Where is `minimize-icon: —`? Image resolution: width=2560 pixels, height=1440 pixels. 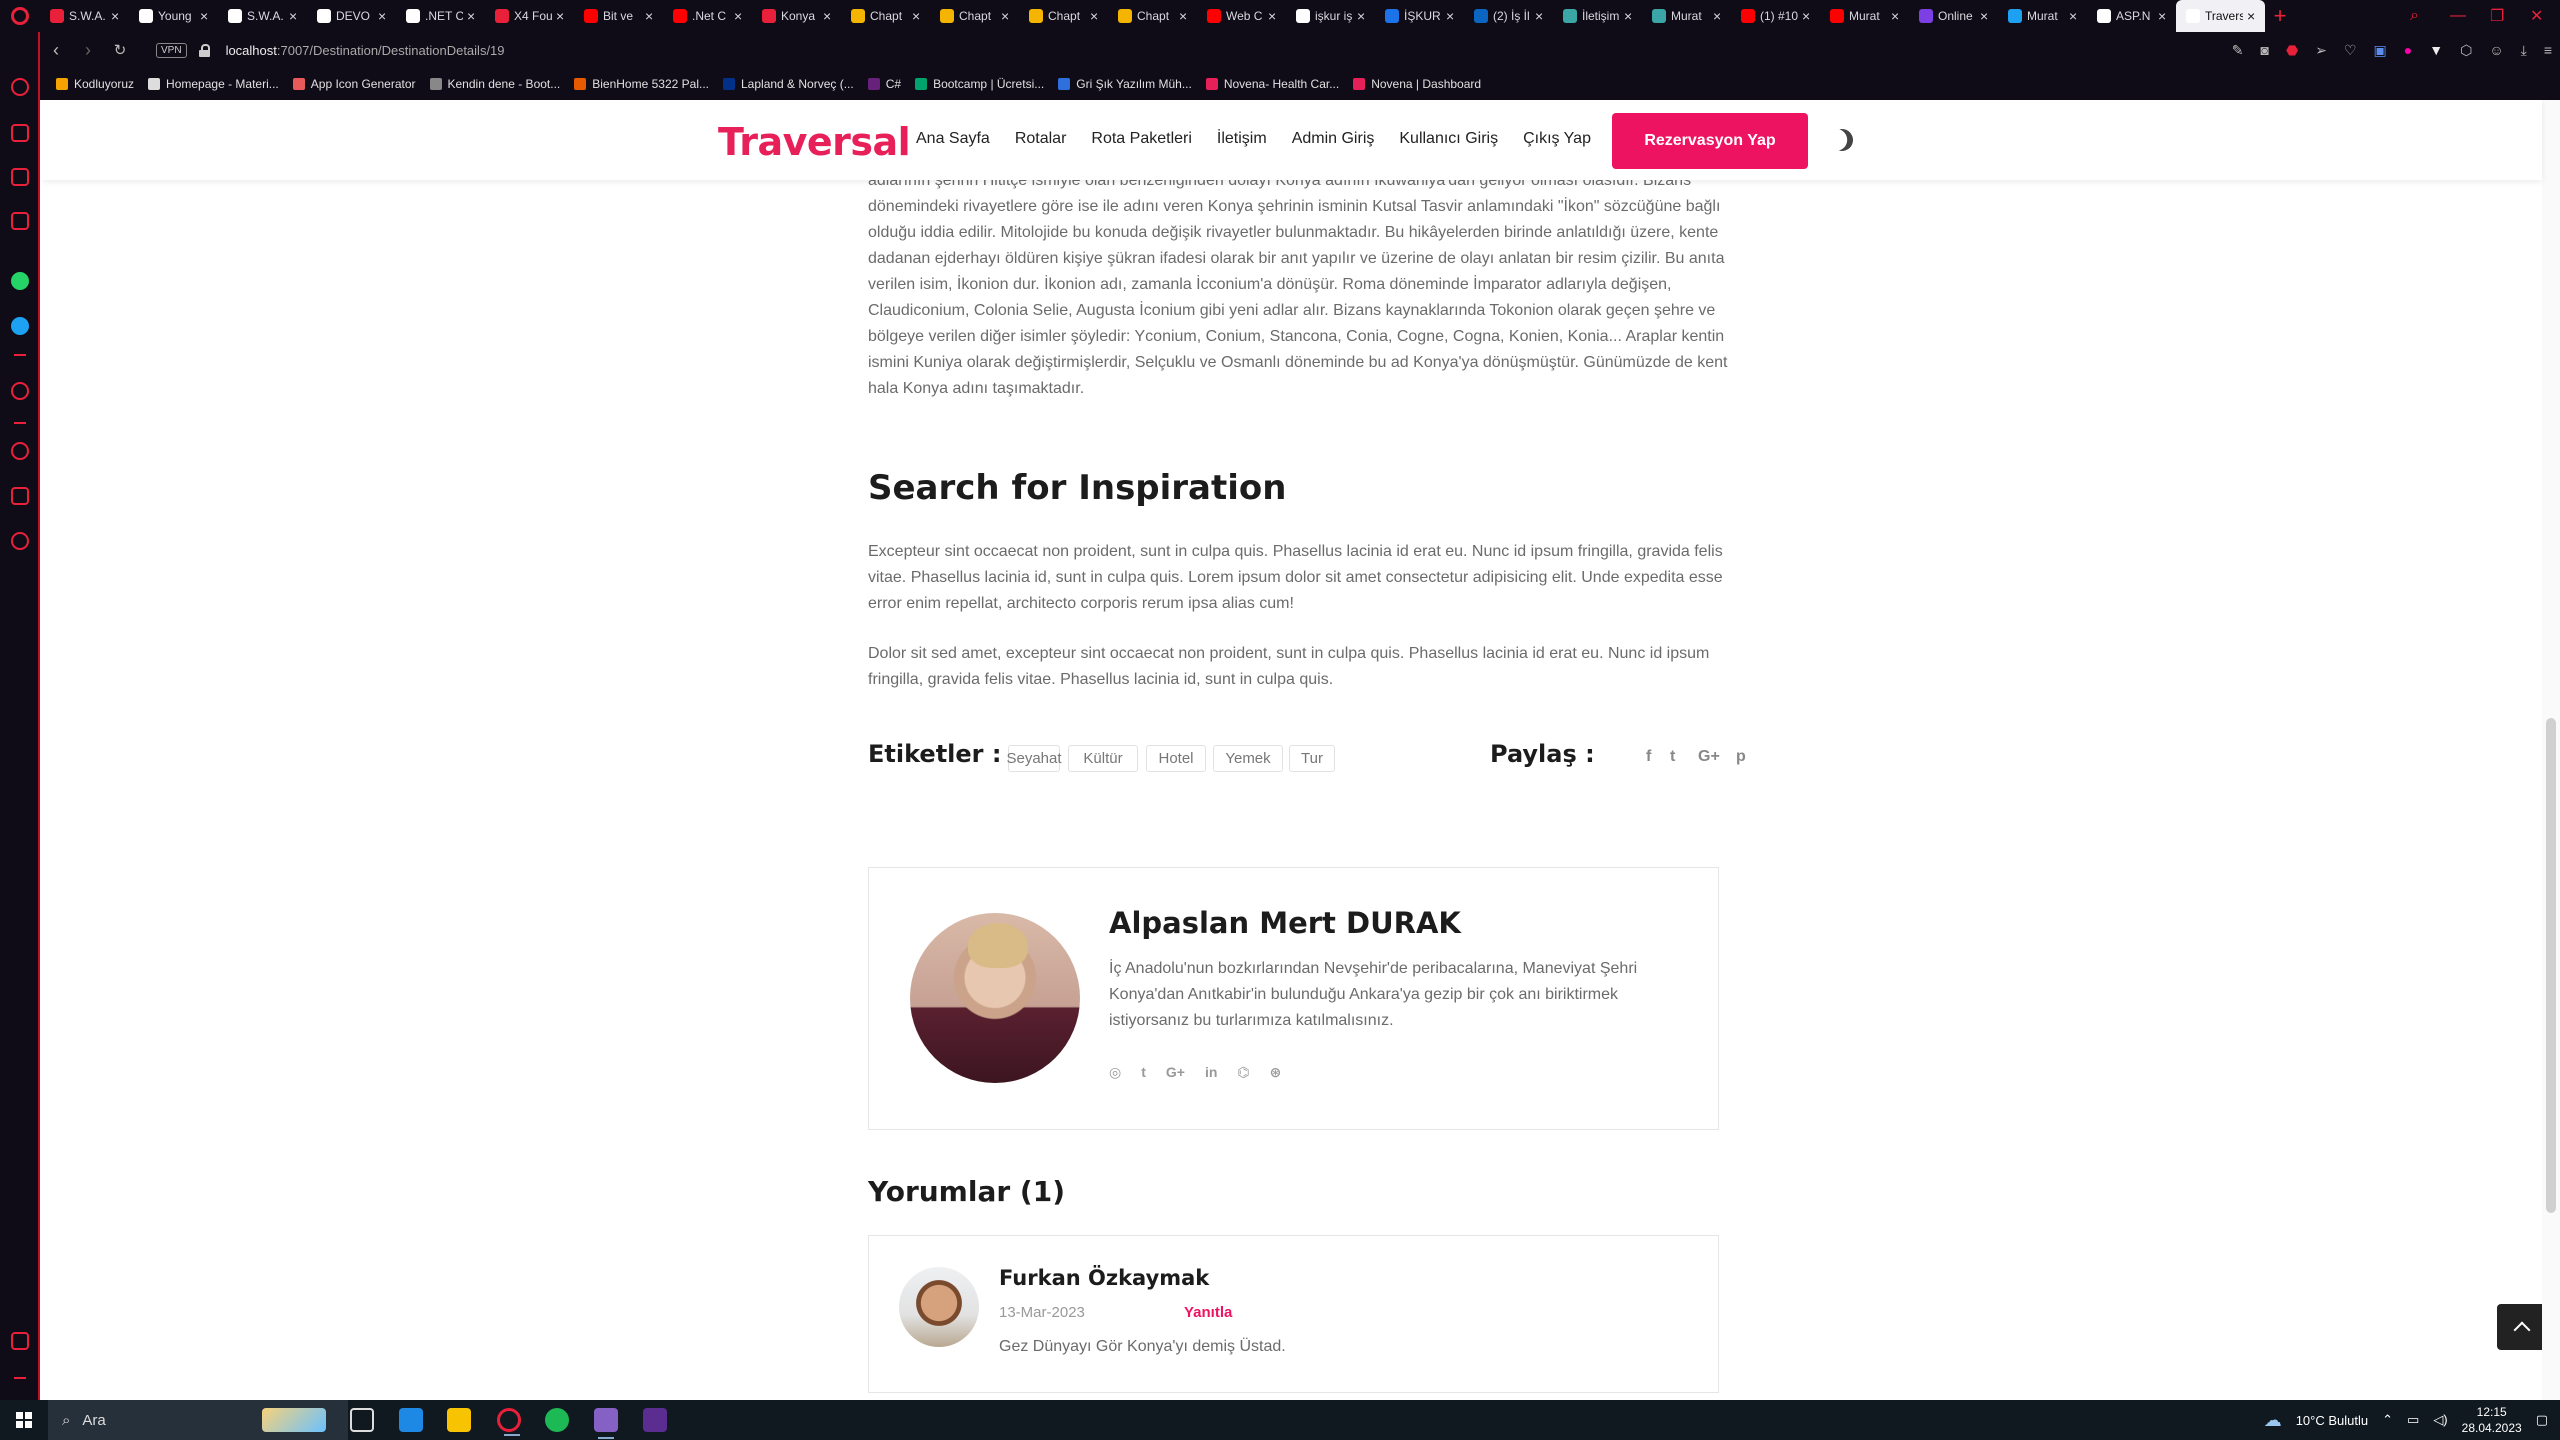
minimize-icon: — is located at coordinates (2458, 16).